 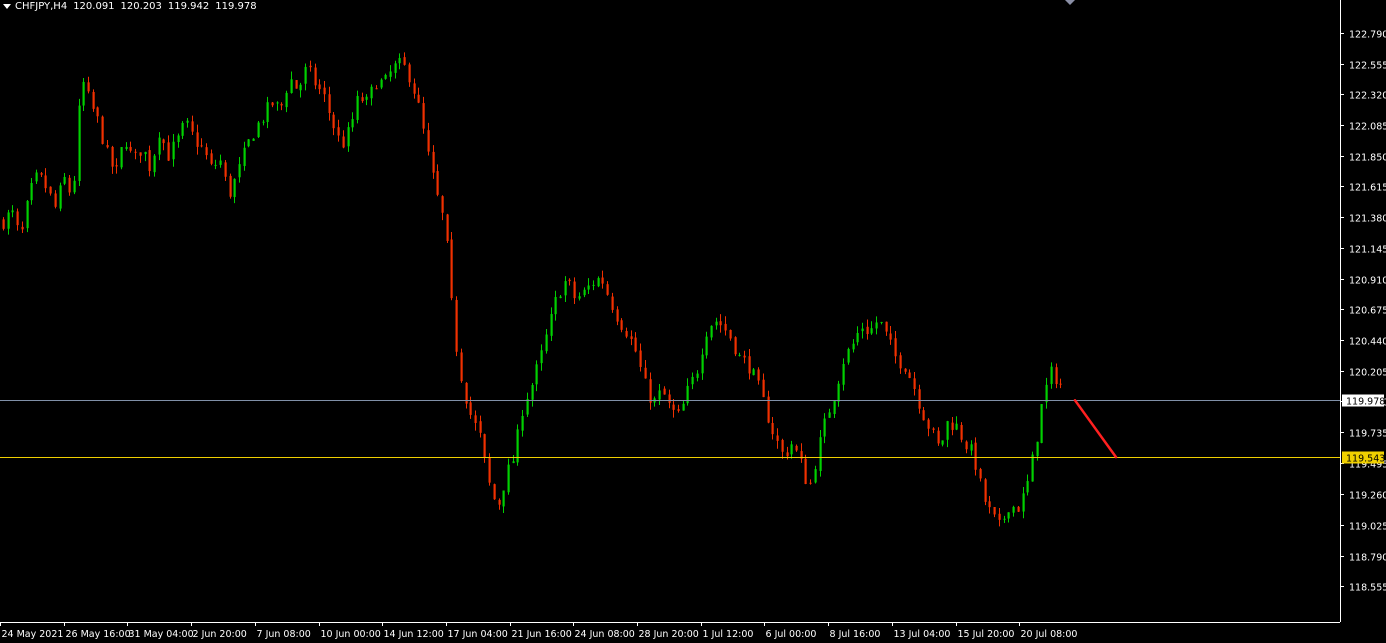 I want to click on time-tick-label: 14 Jun 12:00, so click(x=414, y=634).